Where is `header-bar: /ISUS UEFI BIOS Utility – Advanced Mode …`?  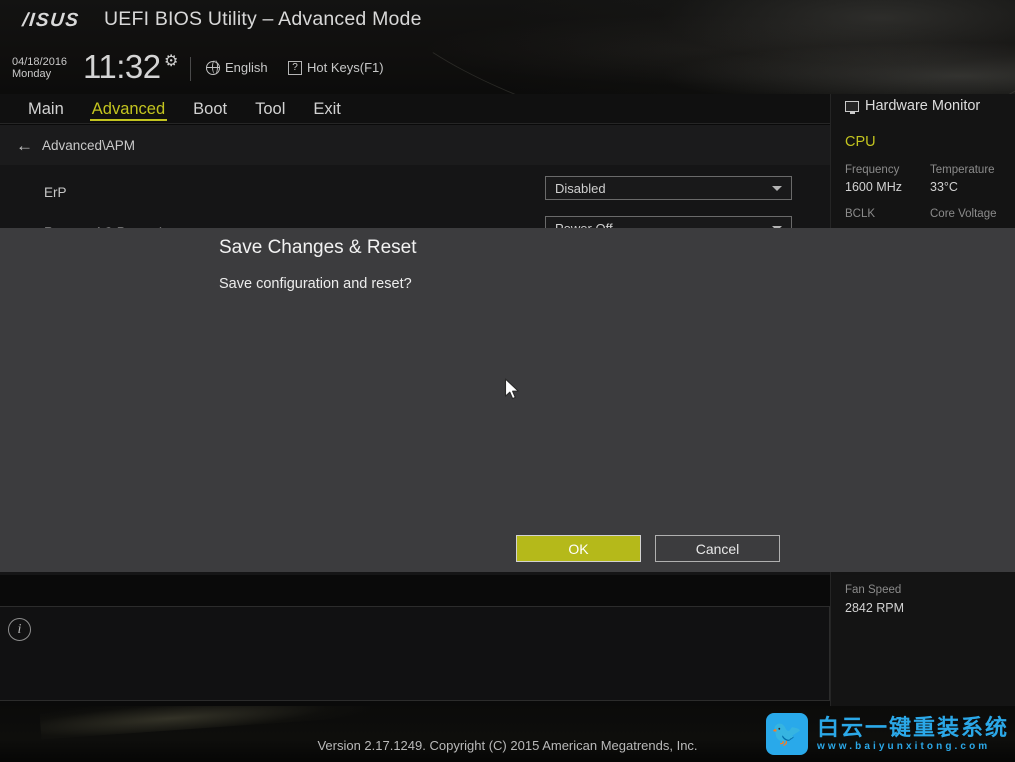 header-bar: /ISUS UEFI BIOS Utility – Advanced Mode … is located at coordinates (507, 47).